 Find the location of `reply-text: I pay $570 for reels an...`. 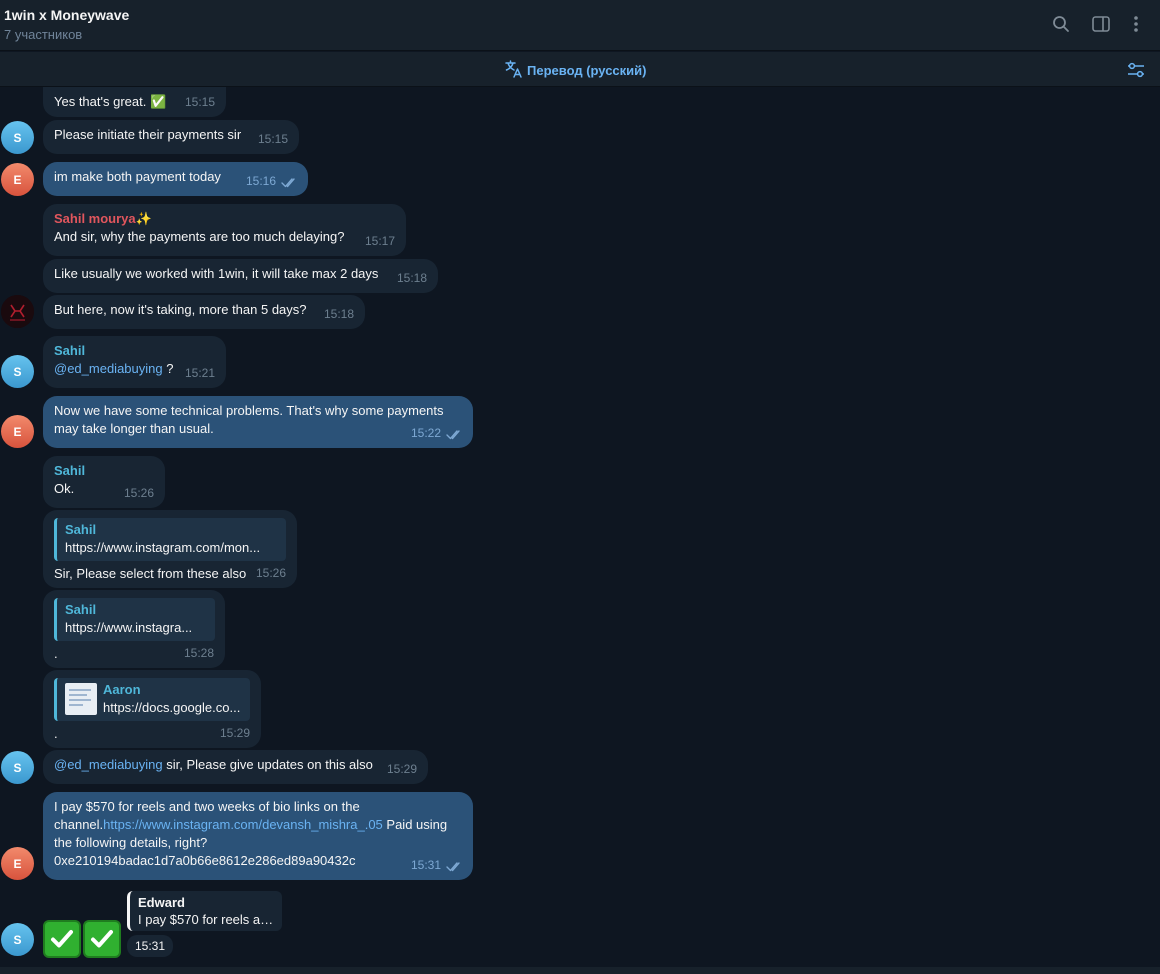

reply-text: I pay $570 for reels an... is located at coordinates (206, 919).